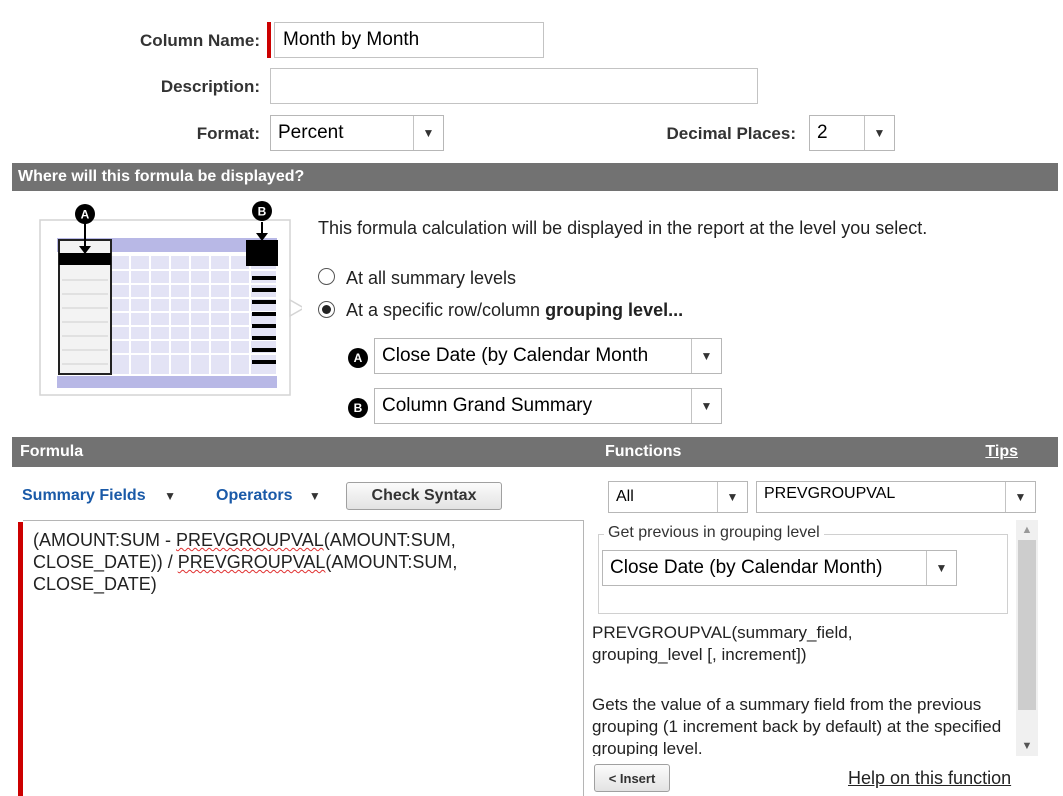 Image resolution: width=1063 pixels, height=796 pixels. I want to click on formula-line2-pre: CLOSE_DATE)) /, so click(105, 562).